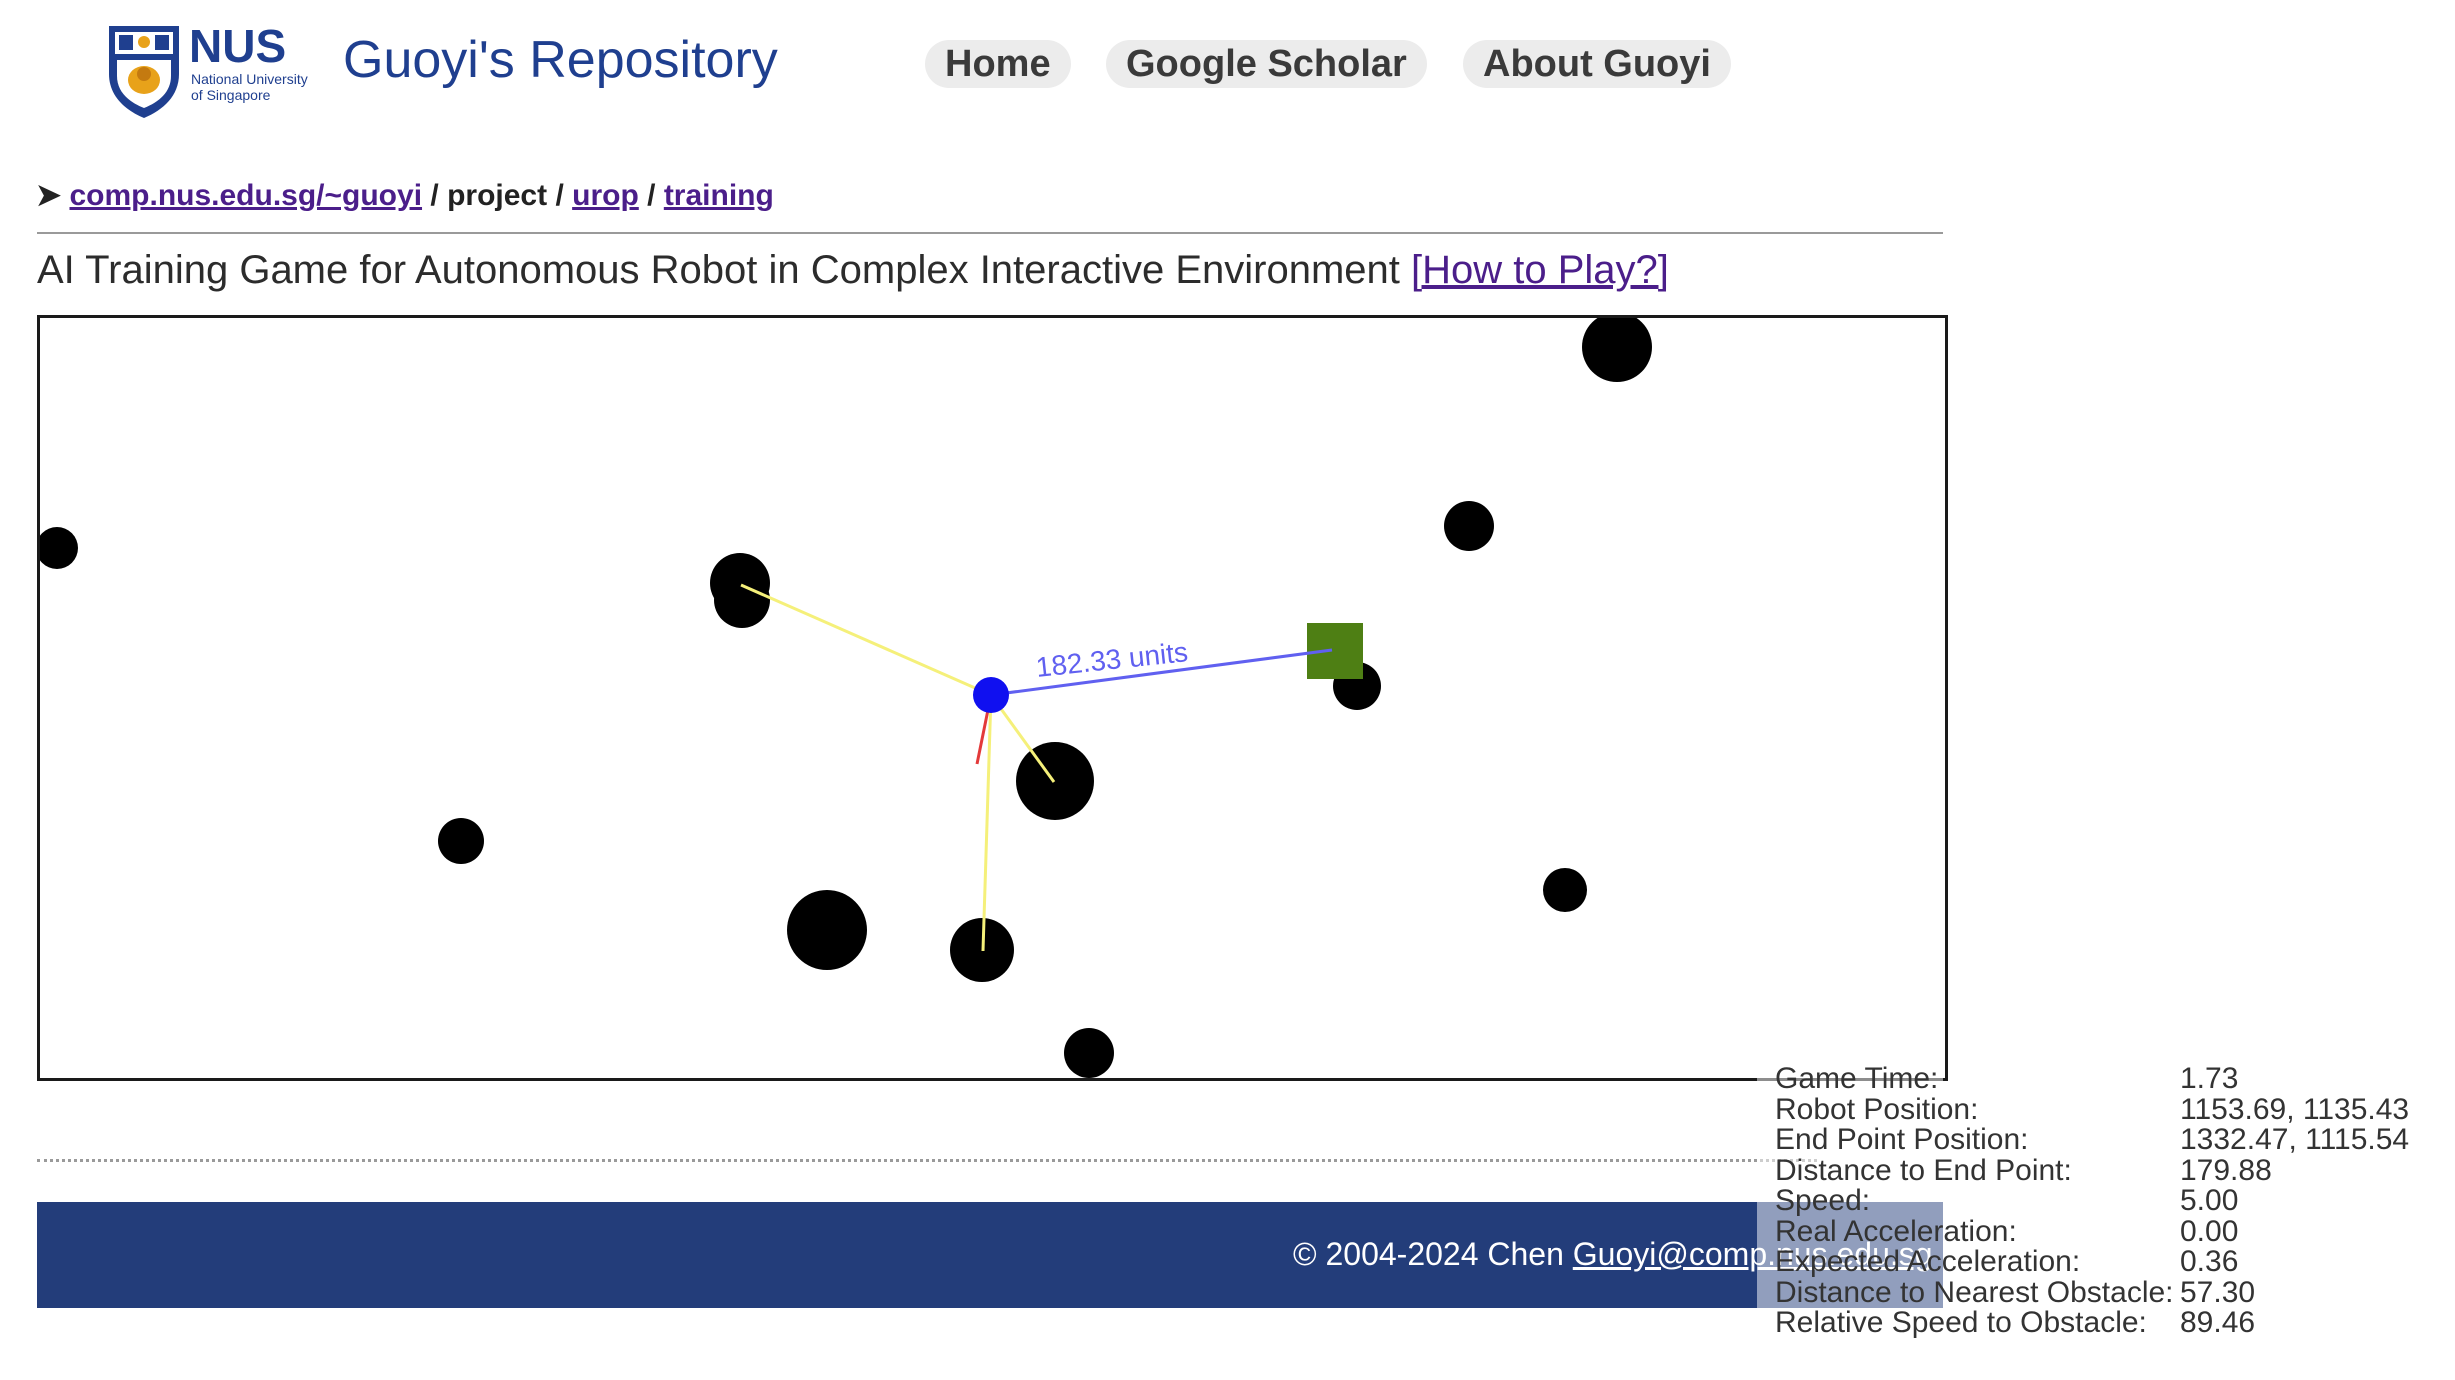  What do you see at coordinates (2115, 1109) in the screenshot?
I see `stat-row: Robot Position: 1153.69, 1135.43` at bounding box center [2115, 1109].